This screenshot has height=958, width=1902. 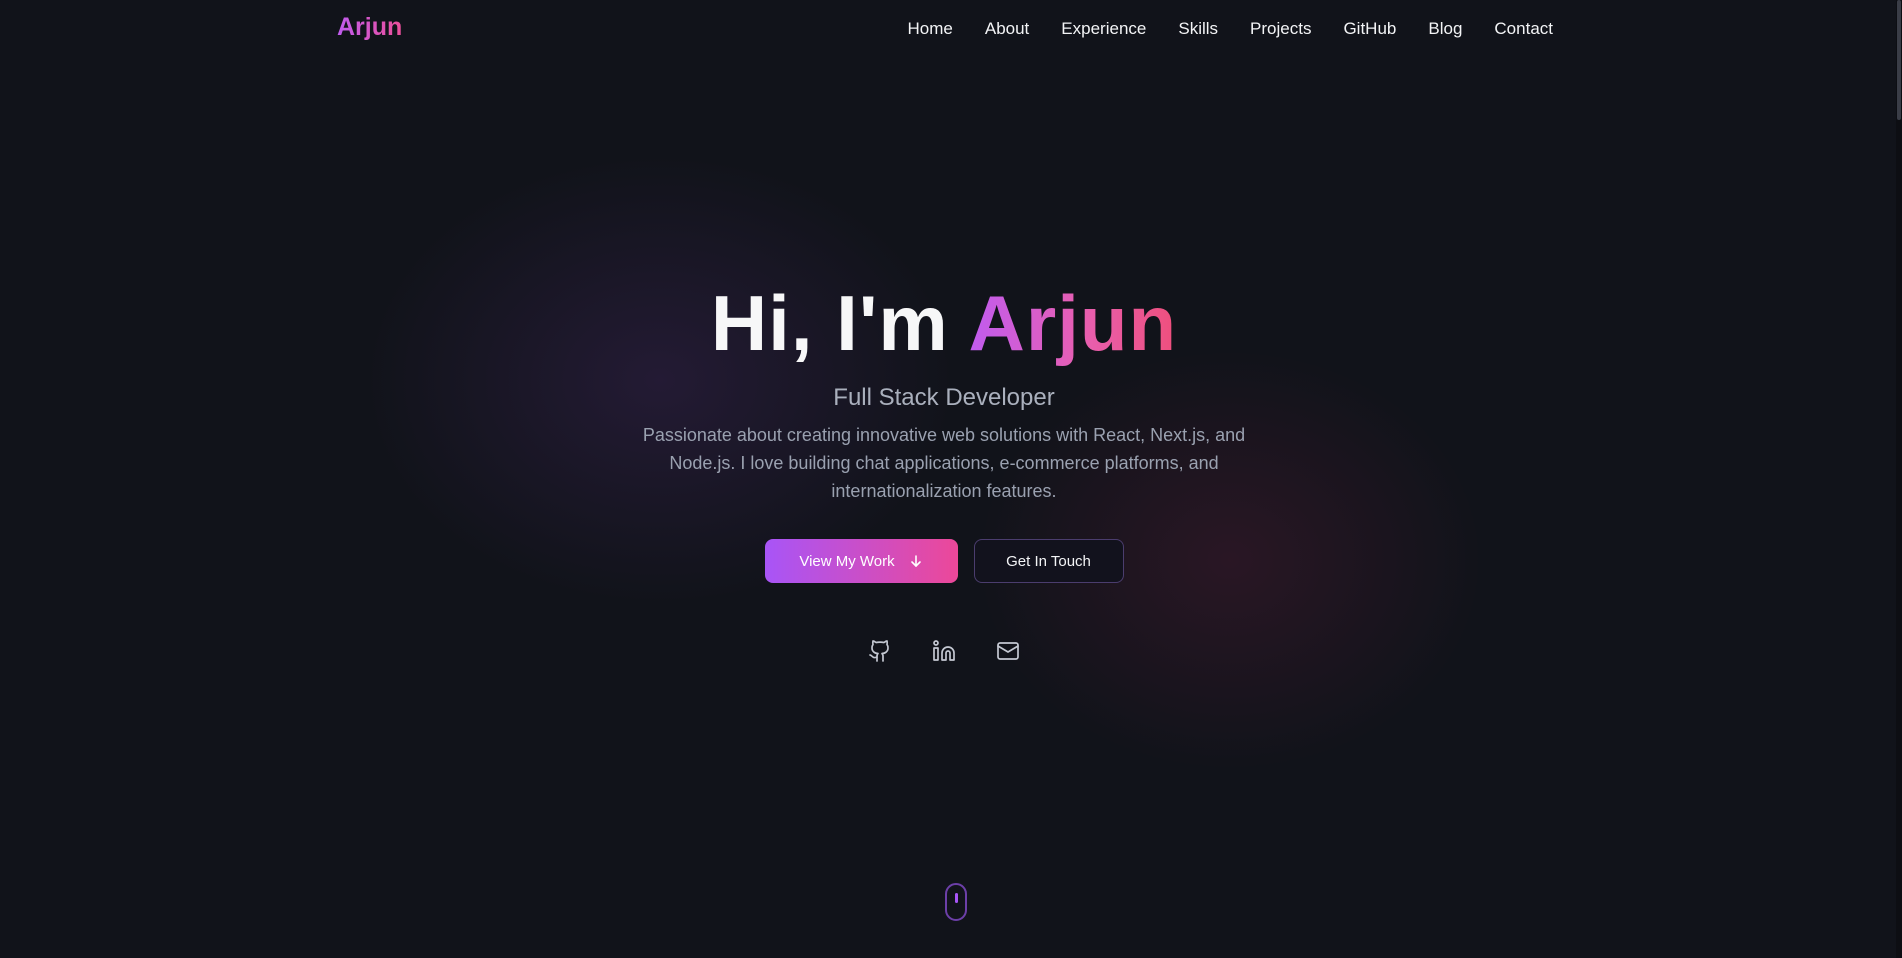 I want to click on hero-title: Hi, I'm Arjun, so click(x=944, y=323).